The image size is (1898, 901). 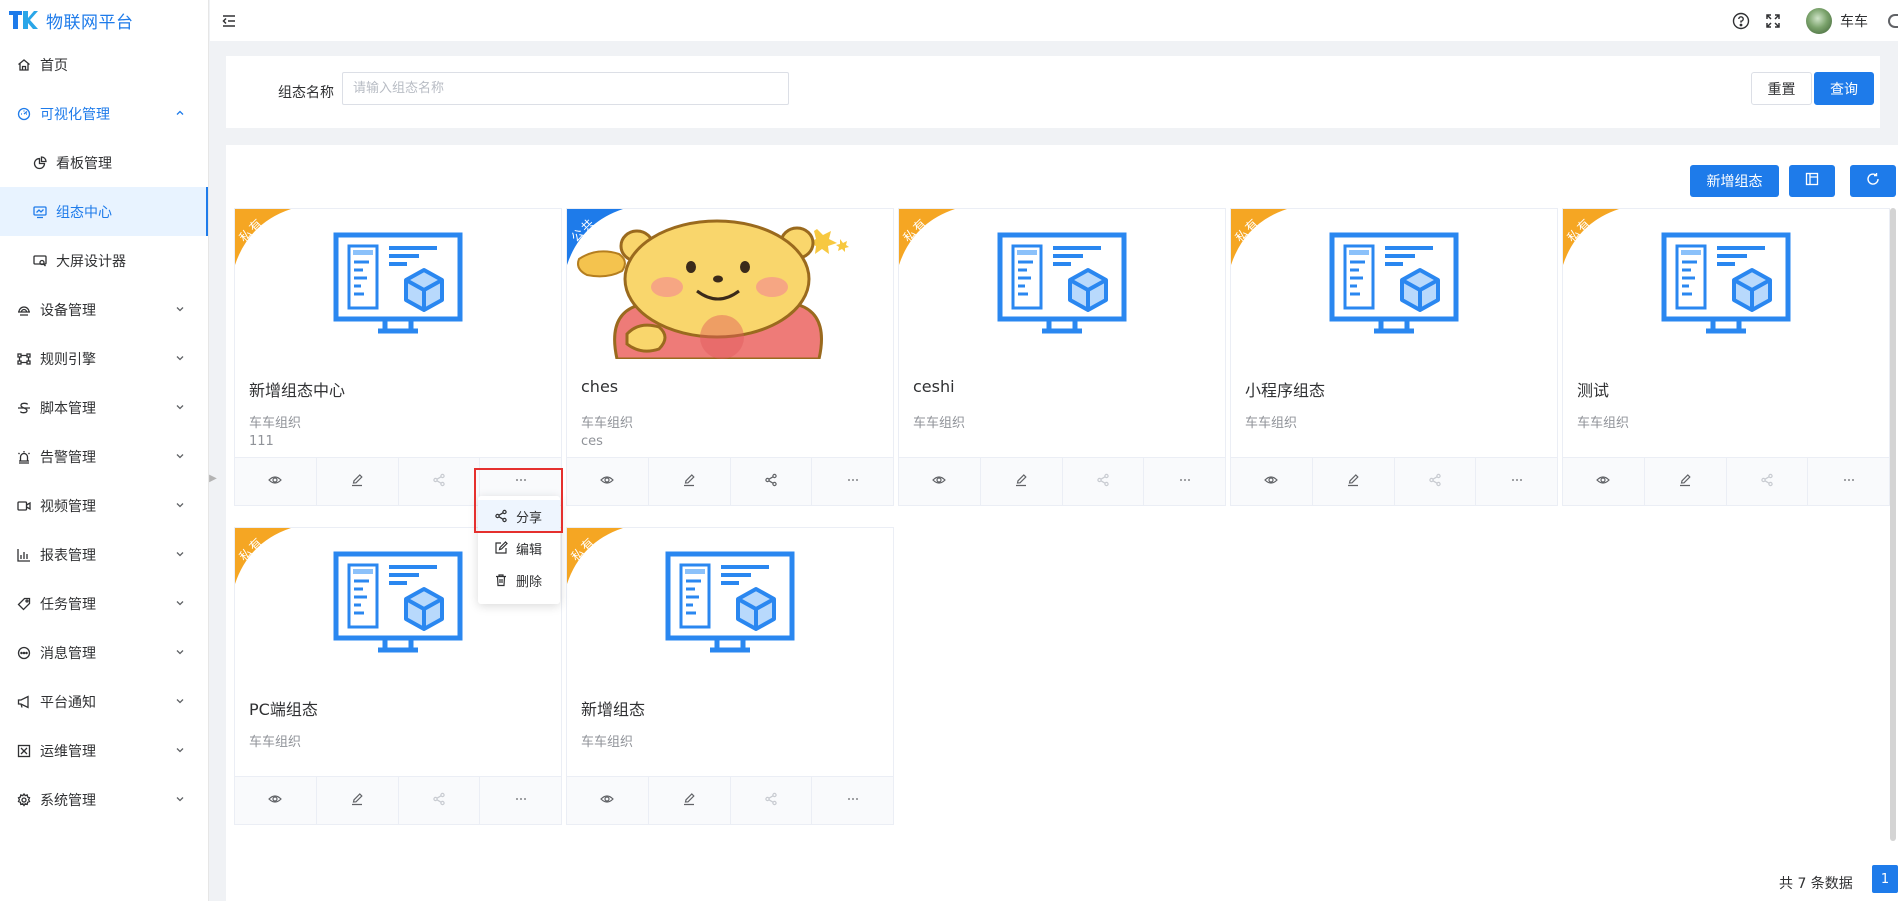 What do you see at coordinates (68, 800) in the screenshot?
I see `sidebar-item-label: 系统管理` at bounding box center [68, 800].